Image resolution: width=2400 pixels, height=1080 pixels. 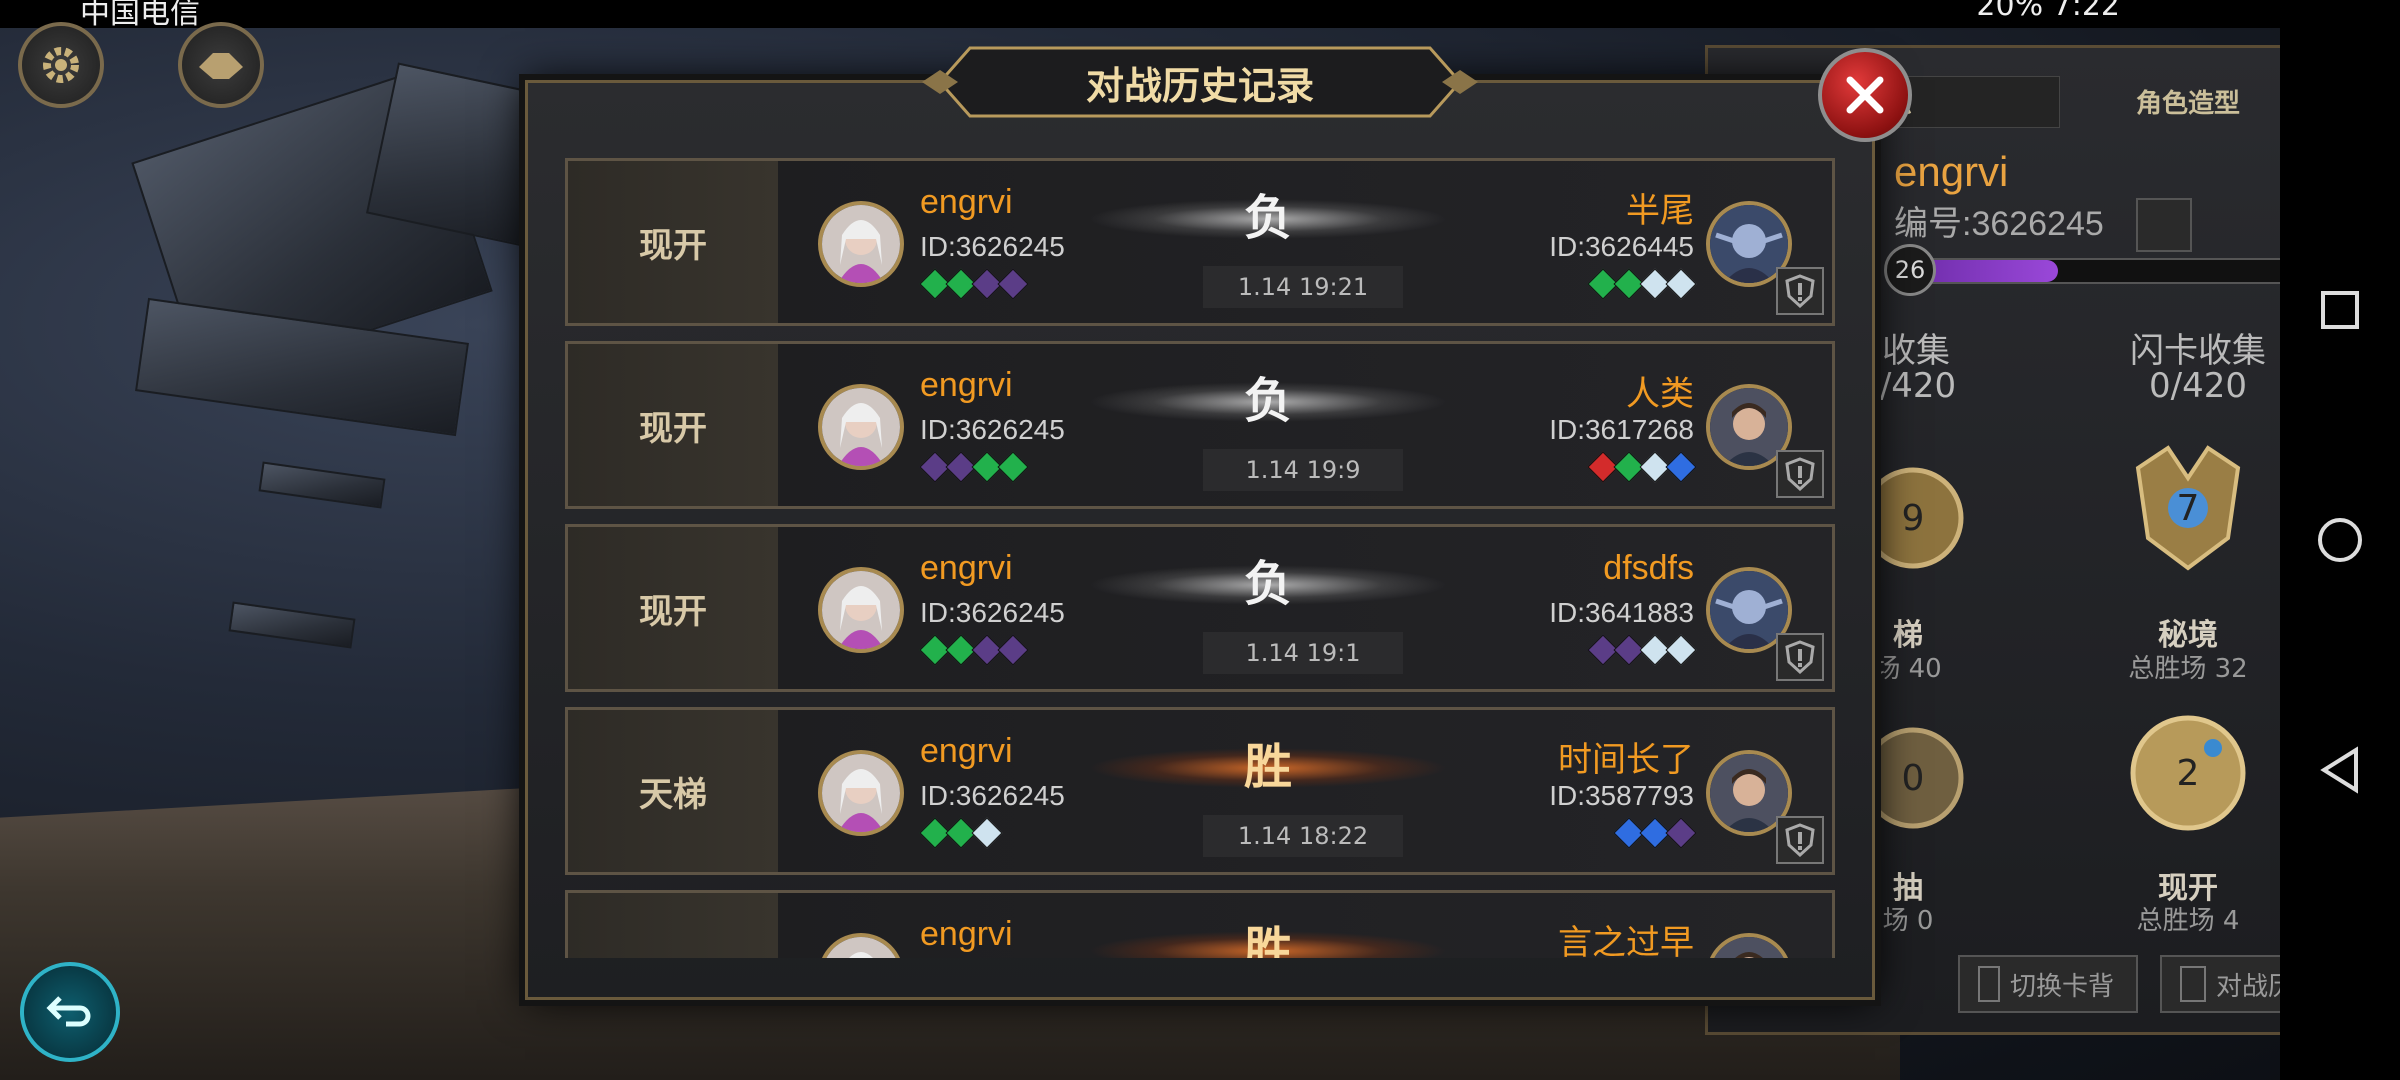 I want to click on opponent-name: 人类, so click(x=1660, y=394).